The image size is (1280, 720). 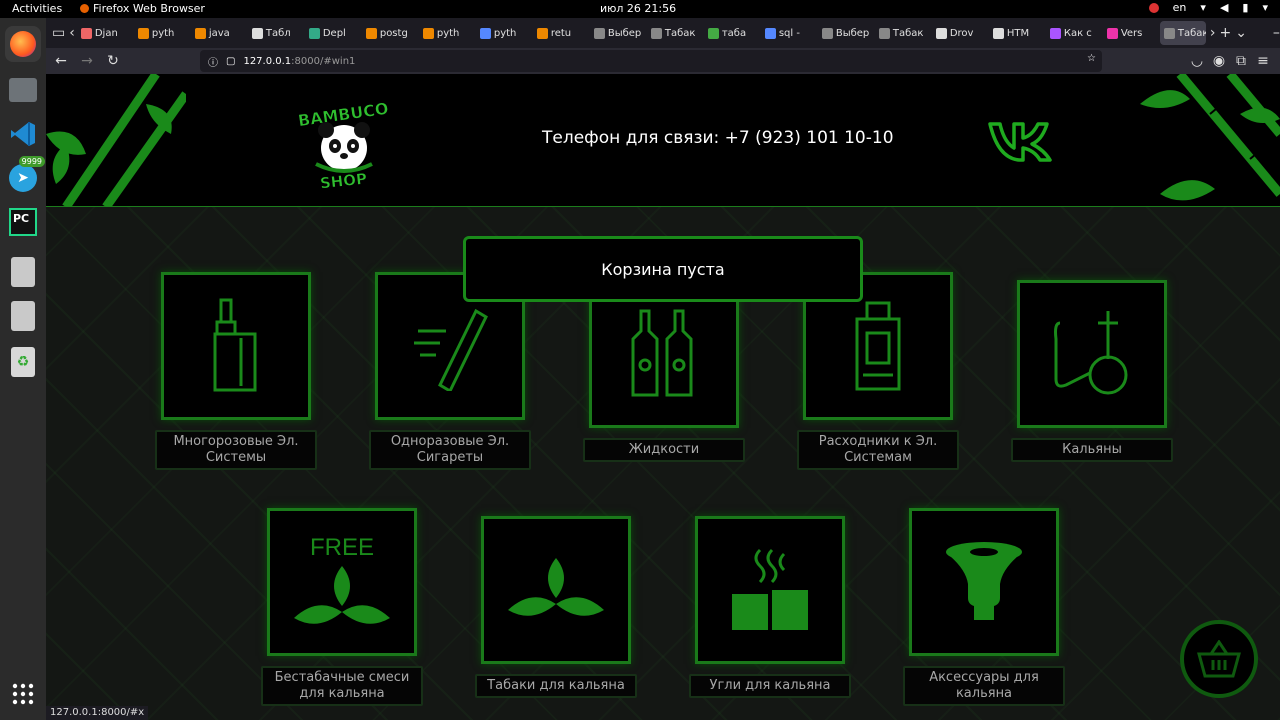 What do you see at coordinates (770, 686) in the screenshot?
I see `category-label: Угли для кальяна` at bounding box center [770, 686].